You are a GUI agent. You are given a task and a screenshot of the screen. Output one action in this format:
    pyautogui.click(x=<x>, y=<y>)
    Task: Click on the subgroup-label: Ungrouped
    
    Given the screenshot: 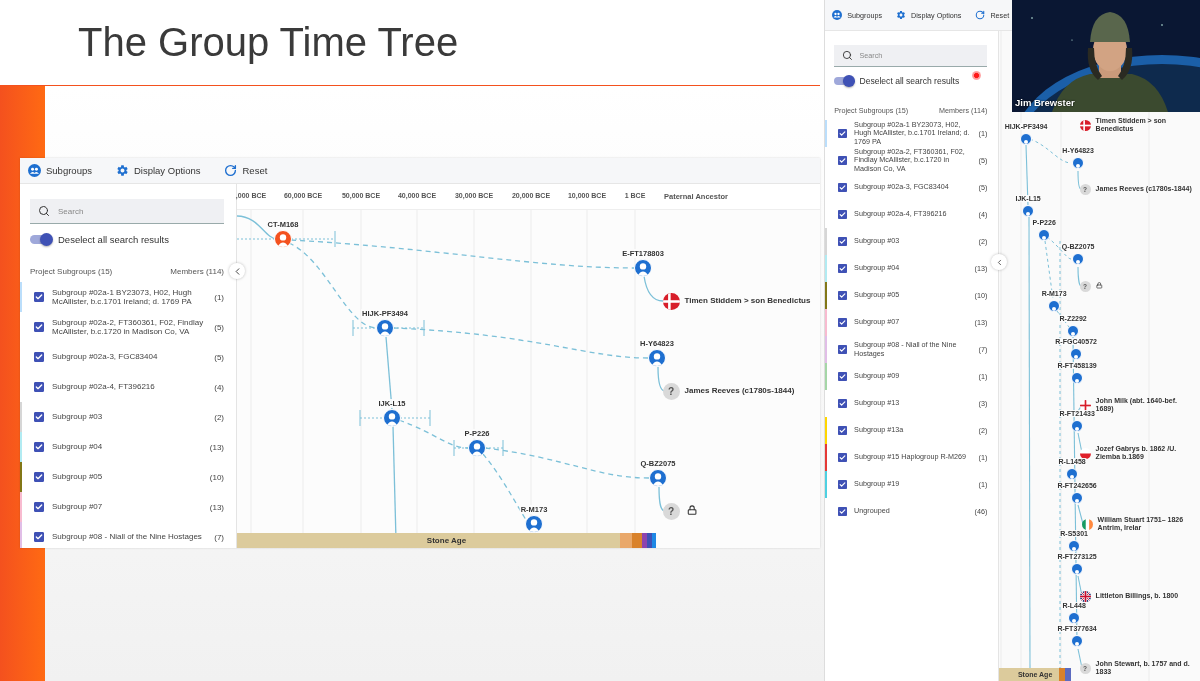 What is the action you would take?
    pyautogui.click(x=872, y=511)
    